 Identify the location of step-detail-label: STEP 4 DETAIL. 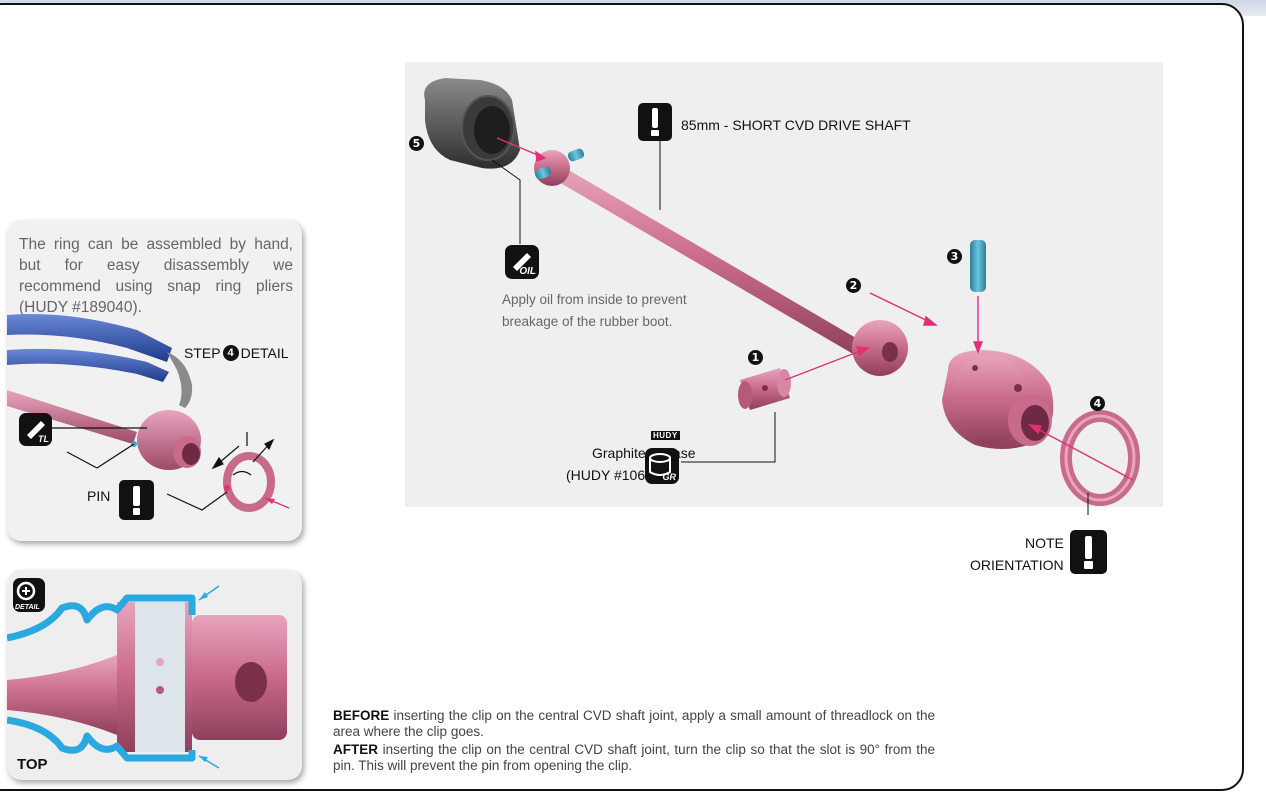
(236, 353).